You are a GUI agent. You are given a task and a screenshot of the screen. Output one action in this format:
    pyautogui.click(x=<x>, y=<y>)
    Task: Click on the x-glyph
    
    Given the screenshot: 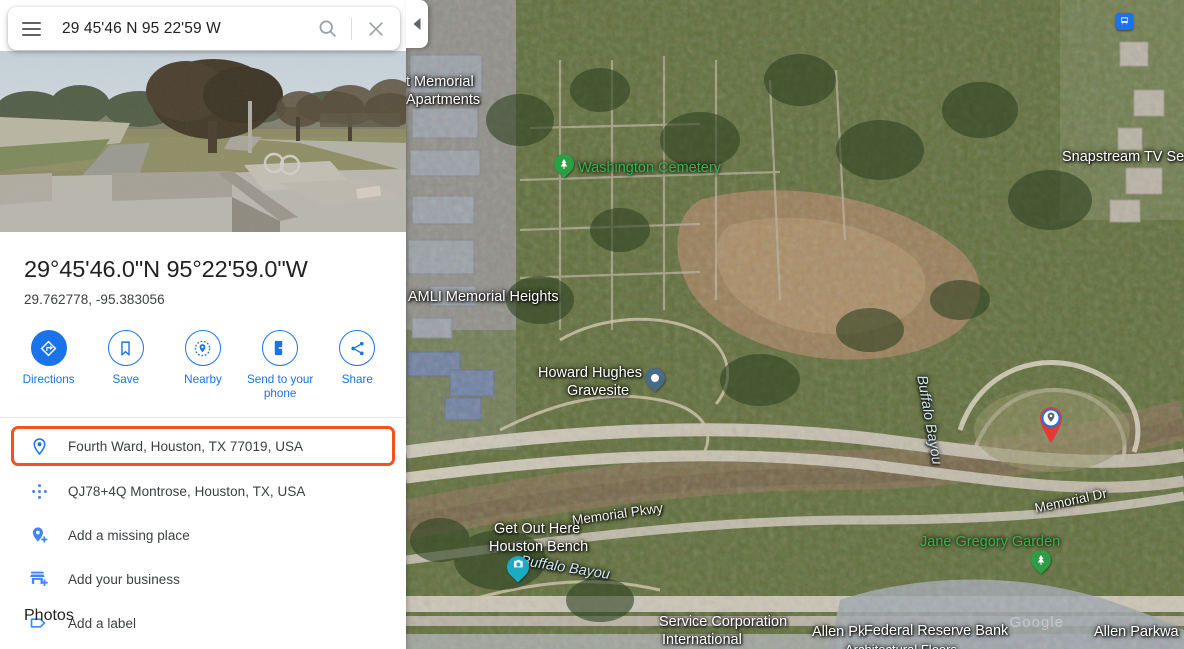 What is the action you would take?
    pyautogui.click(x=376, y=28)
    